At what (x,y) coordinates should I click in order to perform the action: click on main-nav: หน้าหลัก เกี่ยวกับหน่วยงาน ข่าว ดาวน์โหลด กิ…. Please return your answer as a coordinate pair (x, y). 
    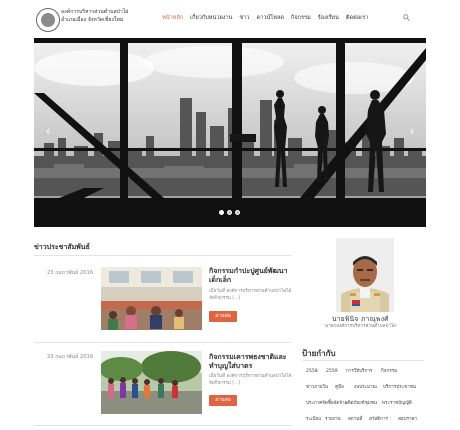
    Looking at the image, I should click on (265, 19).